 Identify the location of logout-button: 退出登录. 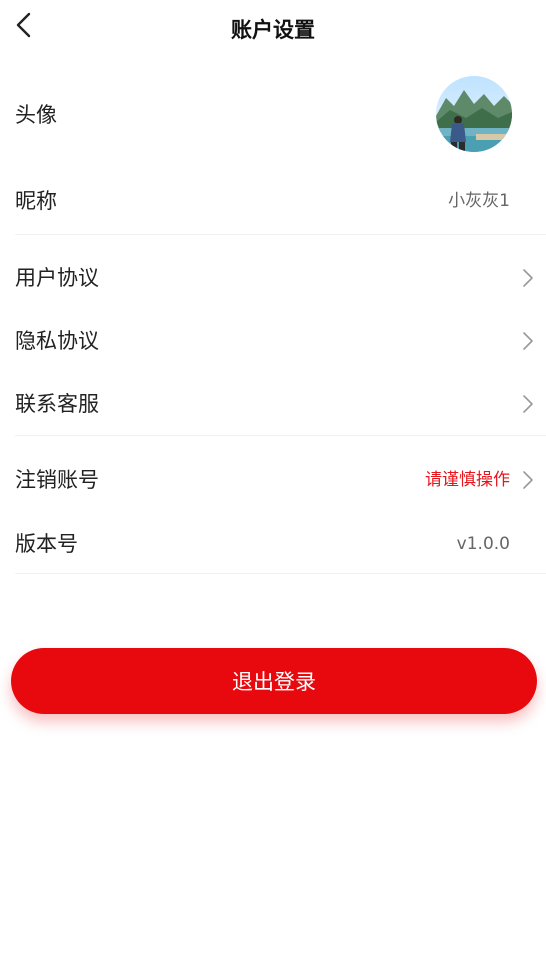
(274, 681).